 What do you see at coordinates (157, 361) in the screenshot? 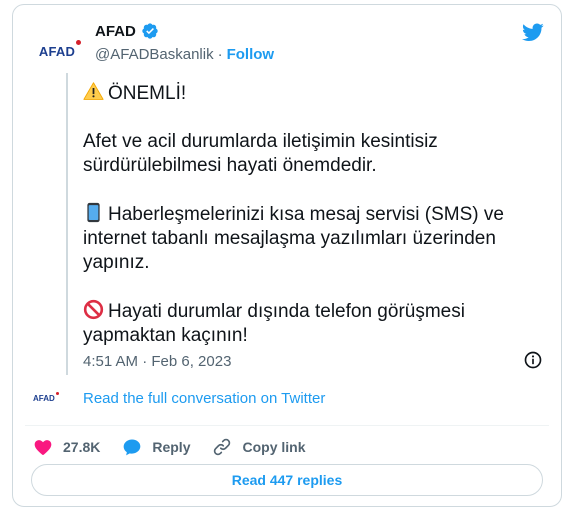
I see `tweet-timestamp: 4:51 AM · Feb 6, 2023` at bounding box center [157, 361].